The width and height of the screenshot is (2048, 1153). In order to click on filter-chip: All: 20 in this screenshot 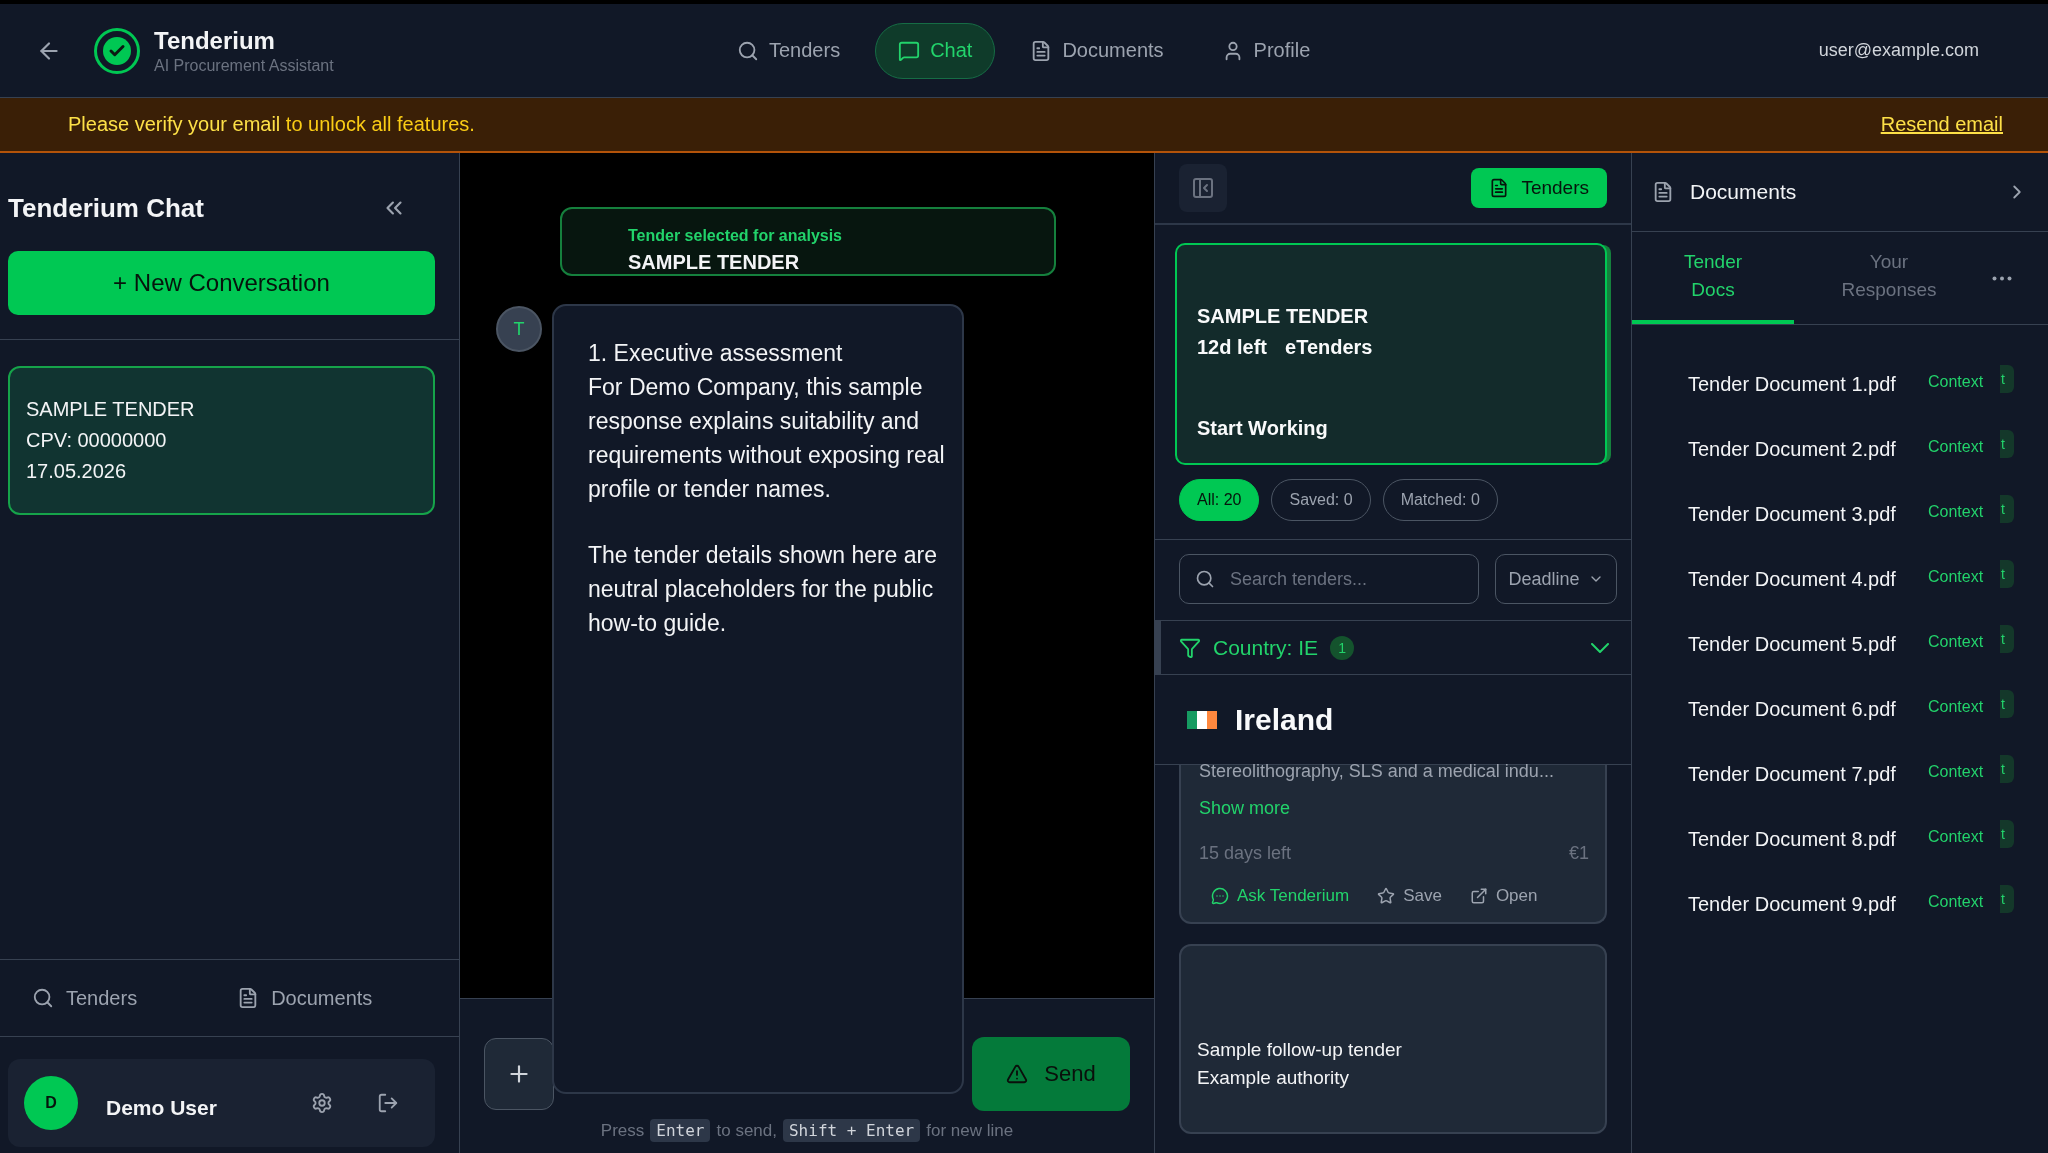, I will do `click(1219, 500)`.